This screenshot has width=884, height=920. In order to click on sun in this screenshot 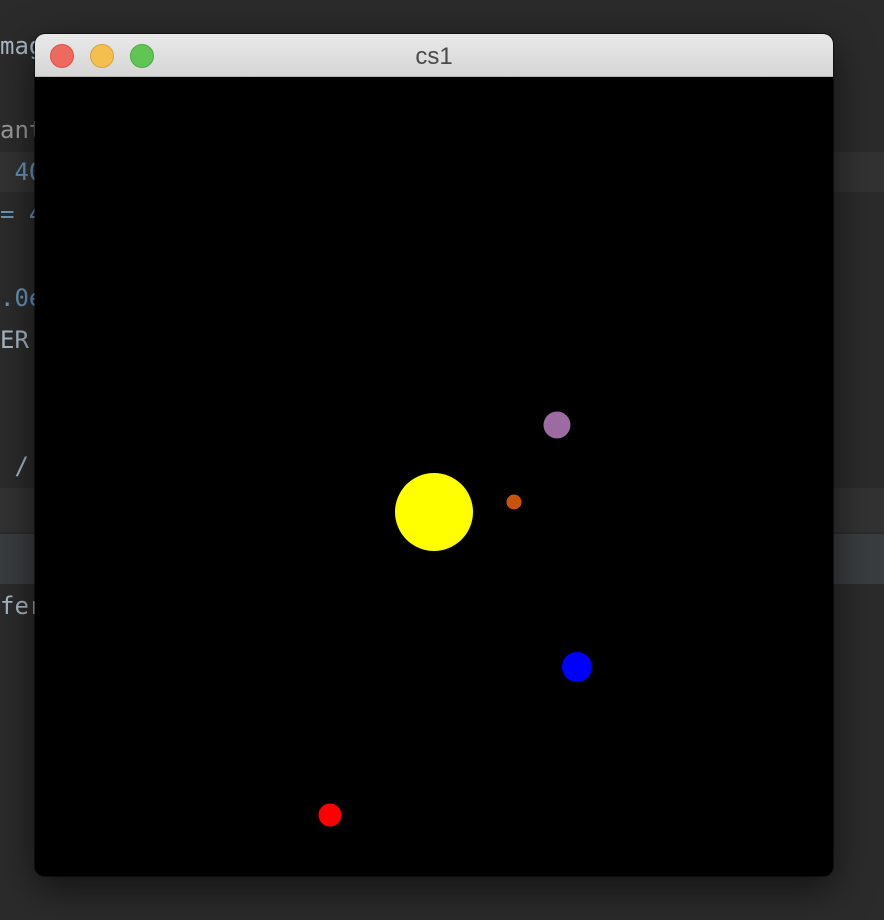, I will do `click(434, 512)`.